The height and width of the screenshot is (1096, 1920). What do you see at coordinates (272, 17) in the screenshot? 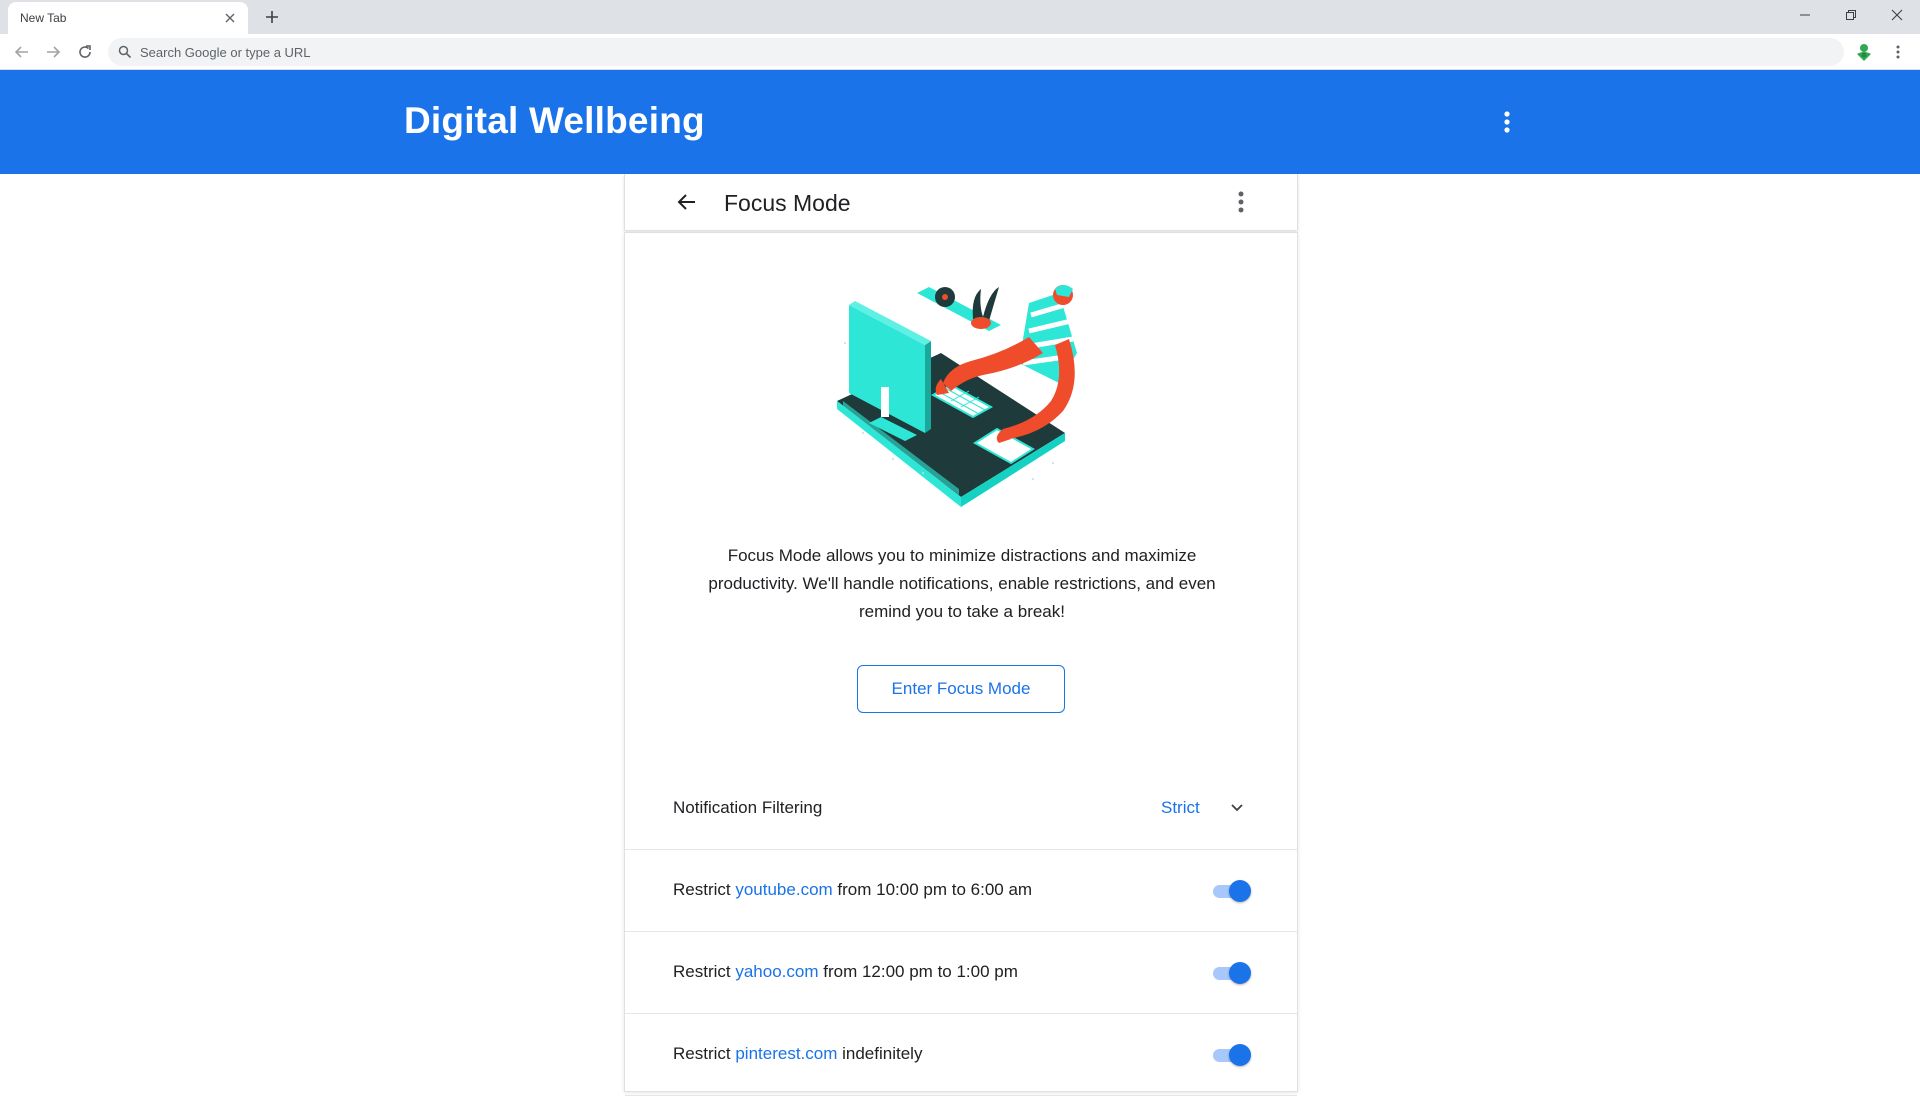
I see `new-tab-plus-icon` at bounding box center [272, 17].